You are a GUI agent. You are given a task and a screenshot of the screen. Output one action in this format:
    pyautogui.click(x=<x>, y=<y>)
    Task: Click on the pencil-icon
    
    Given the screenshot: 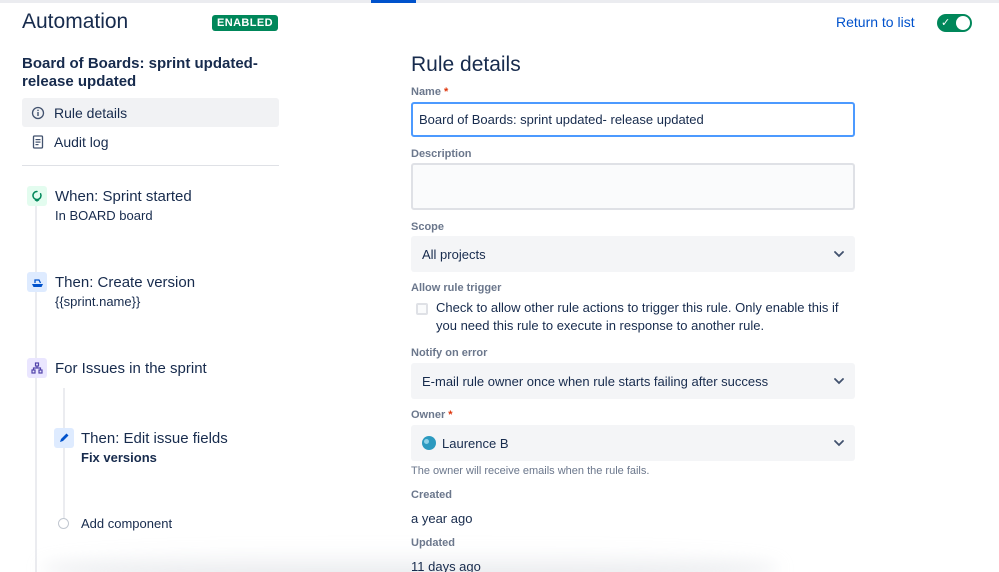 What is the action you would take?
    pyautogui.click(x=64, y=438)
    